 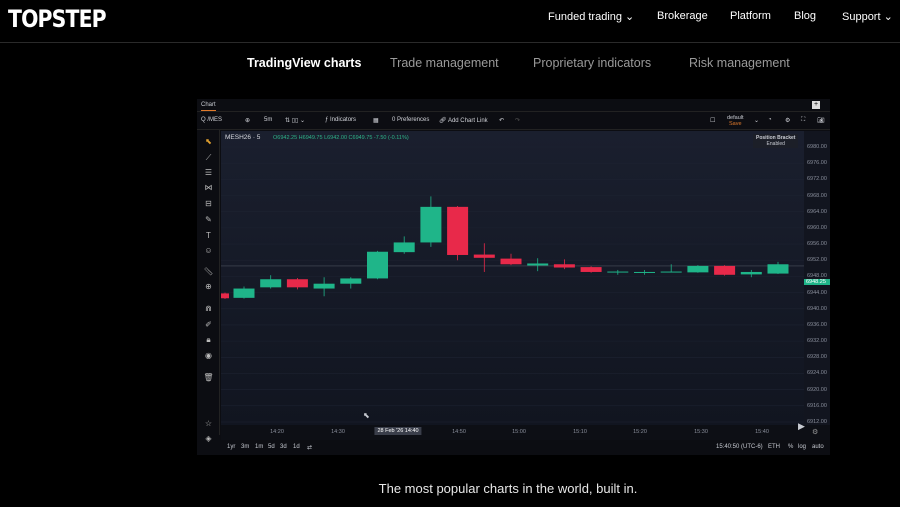 What do you see at coordinates (410, 120) in the screenshot?
I see `preferences-button: 0 Preferences` at bounding box center [410, 120].